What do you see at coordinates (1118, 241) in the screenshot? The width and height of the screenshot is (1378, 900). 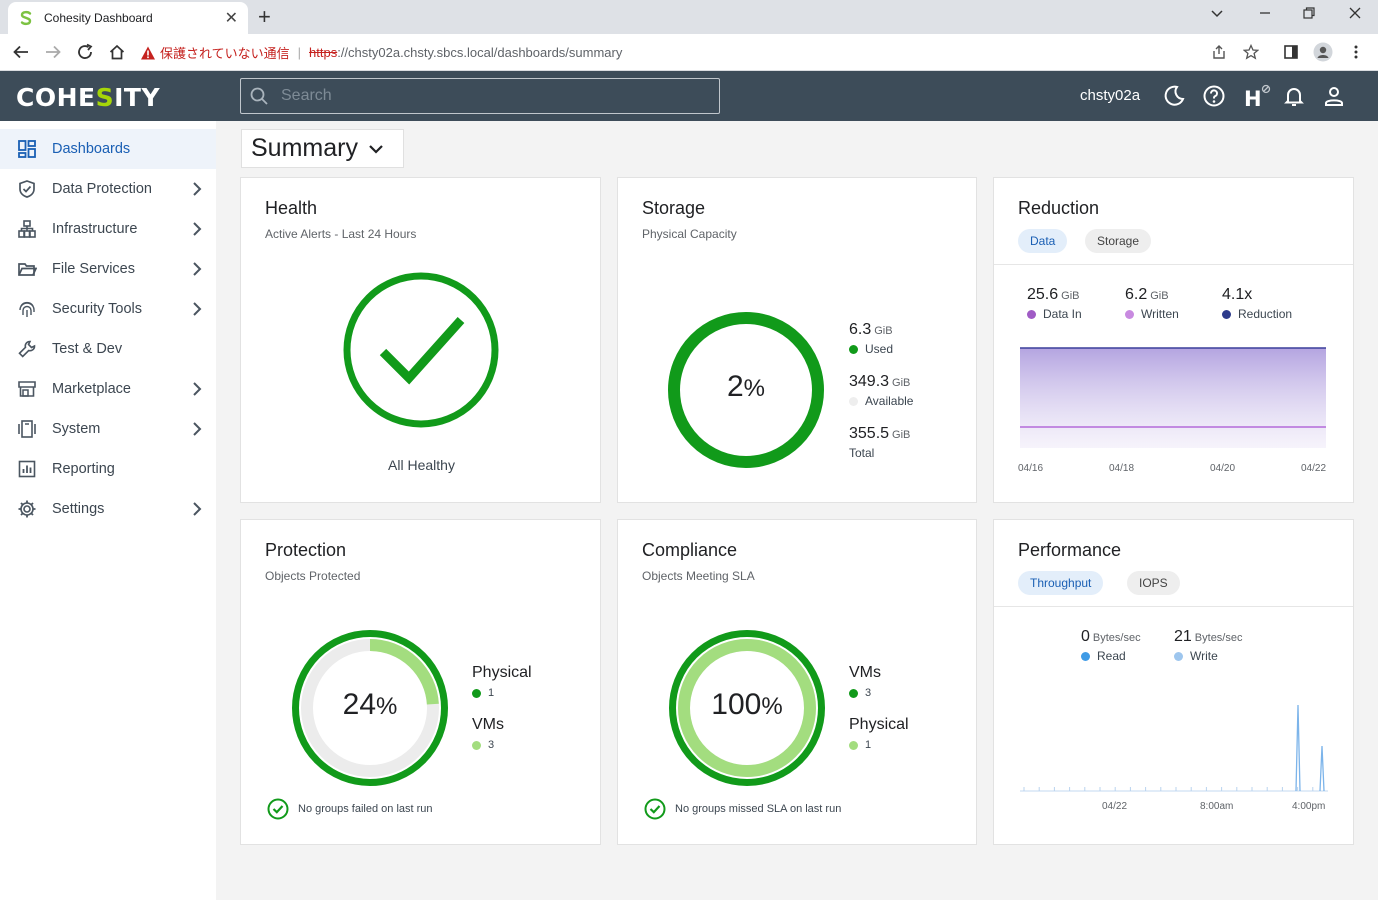 I see `reduction-tab-storage: Storage` at bounding box center [1118, 241].